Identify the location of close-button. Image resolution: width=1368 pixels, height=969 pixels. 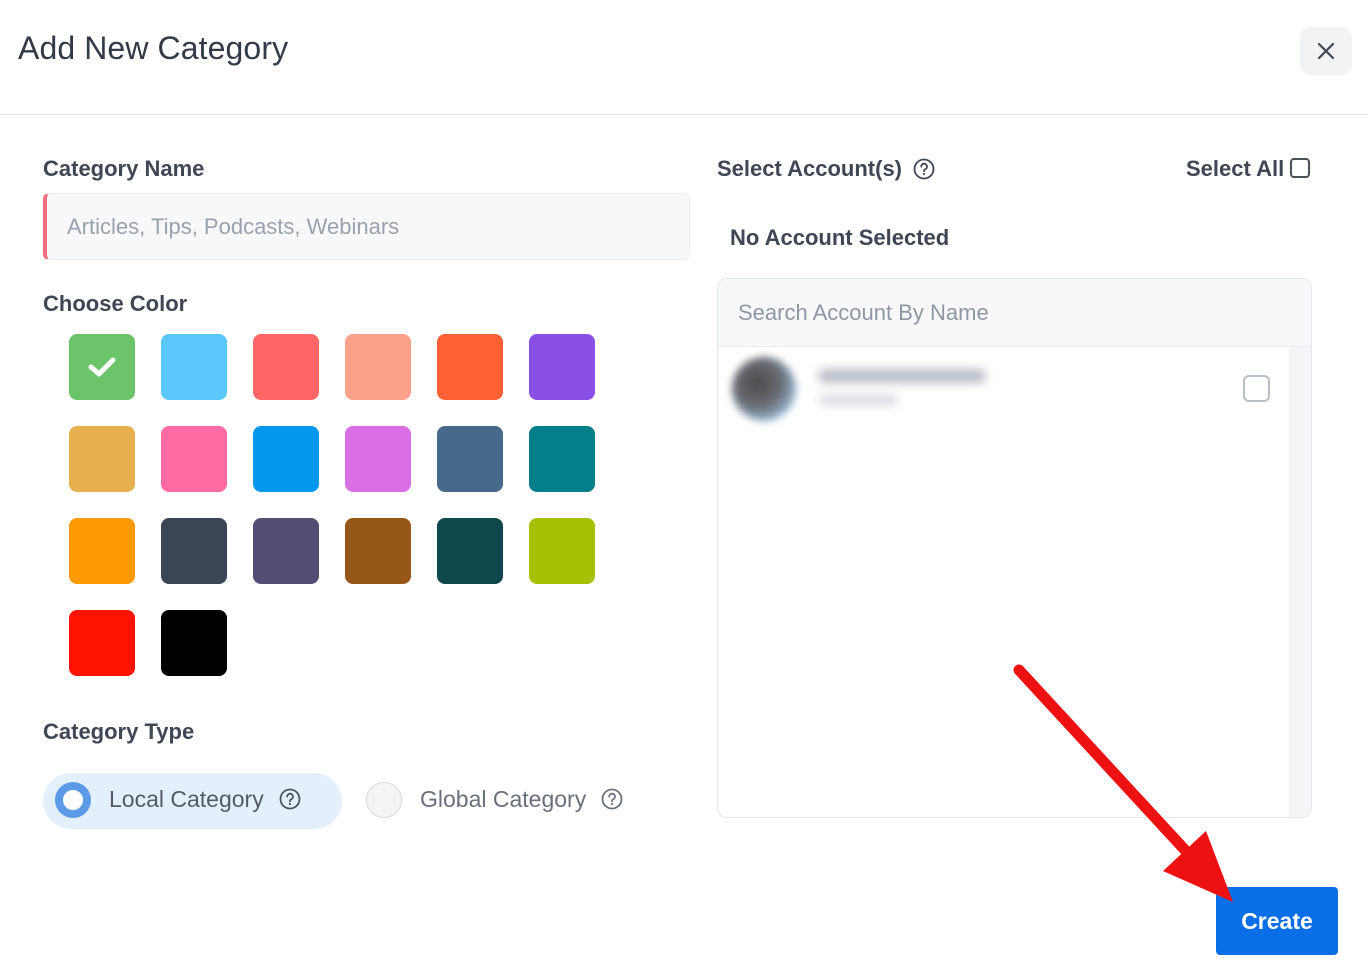
(1326, 51).